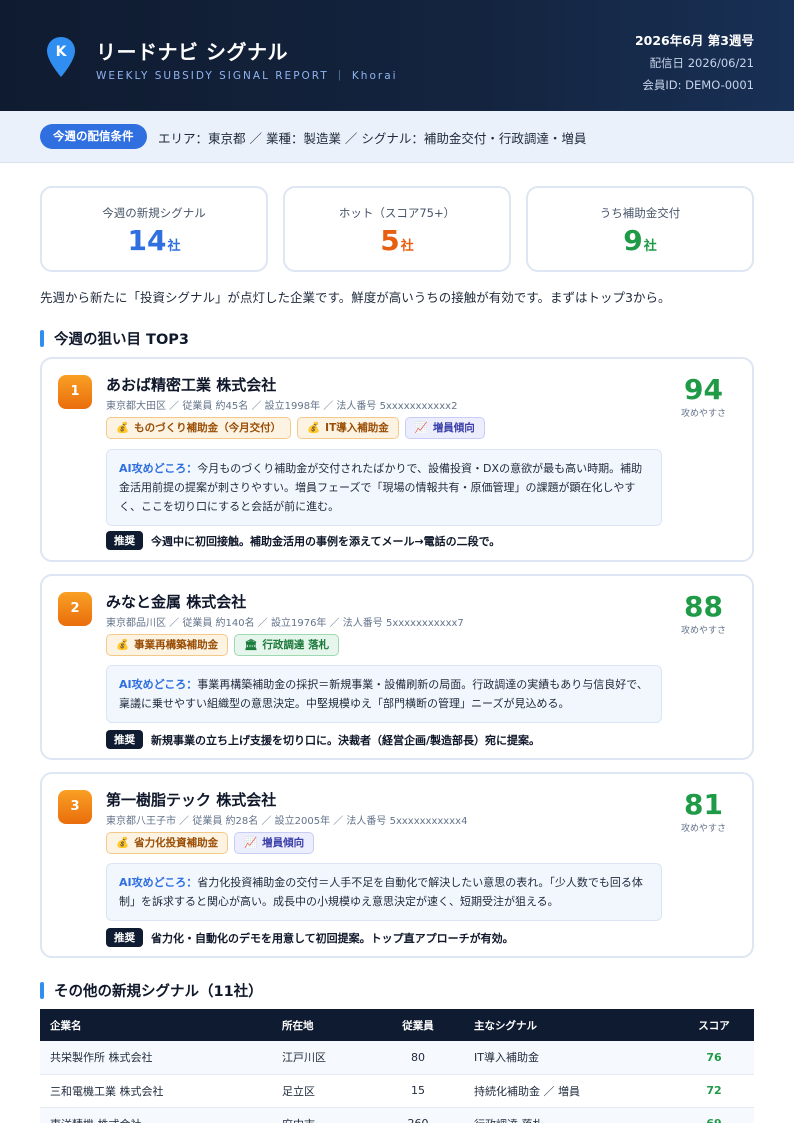  Describe the element at coordinates (298, 1025) in the screenshot. I see `col-header-location: 所在地` at that location.